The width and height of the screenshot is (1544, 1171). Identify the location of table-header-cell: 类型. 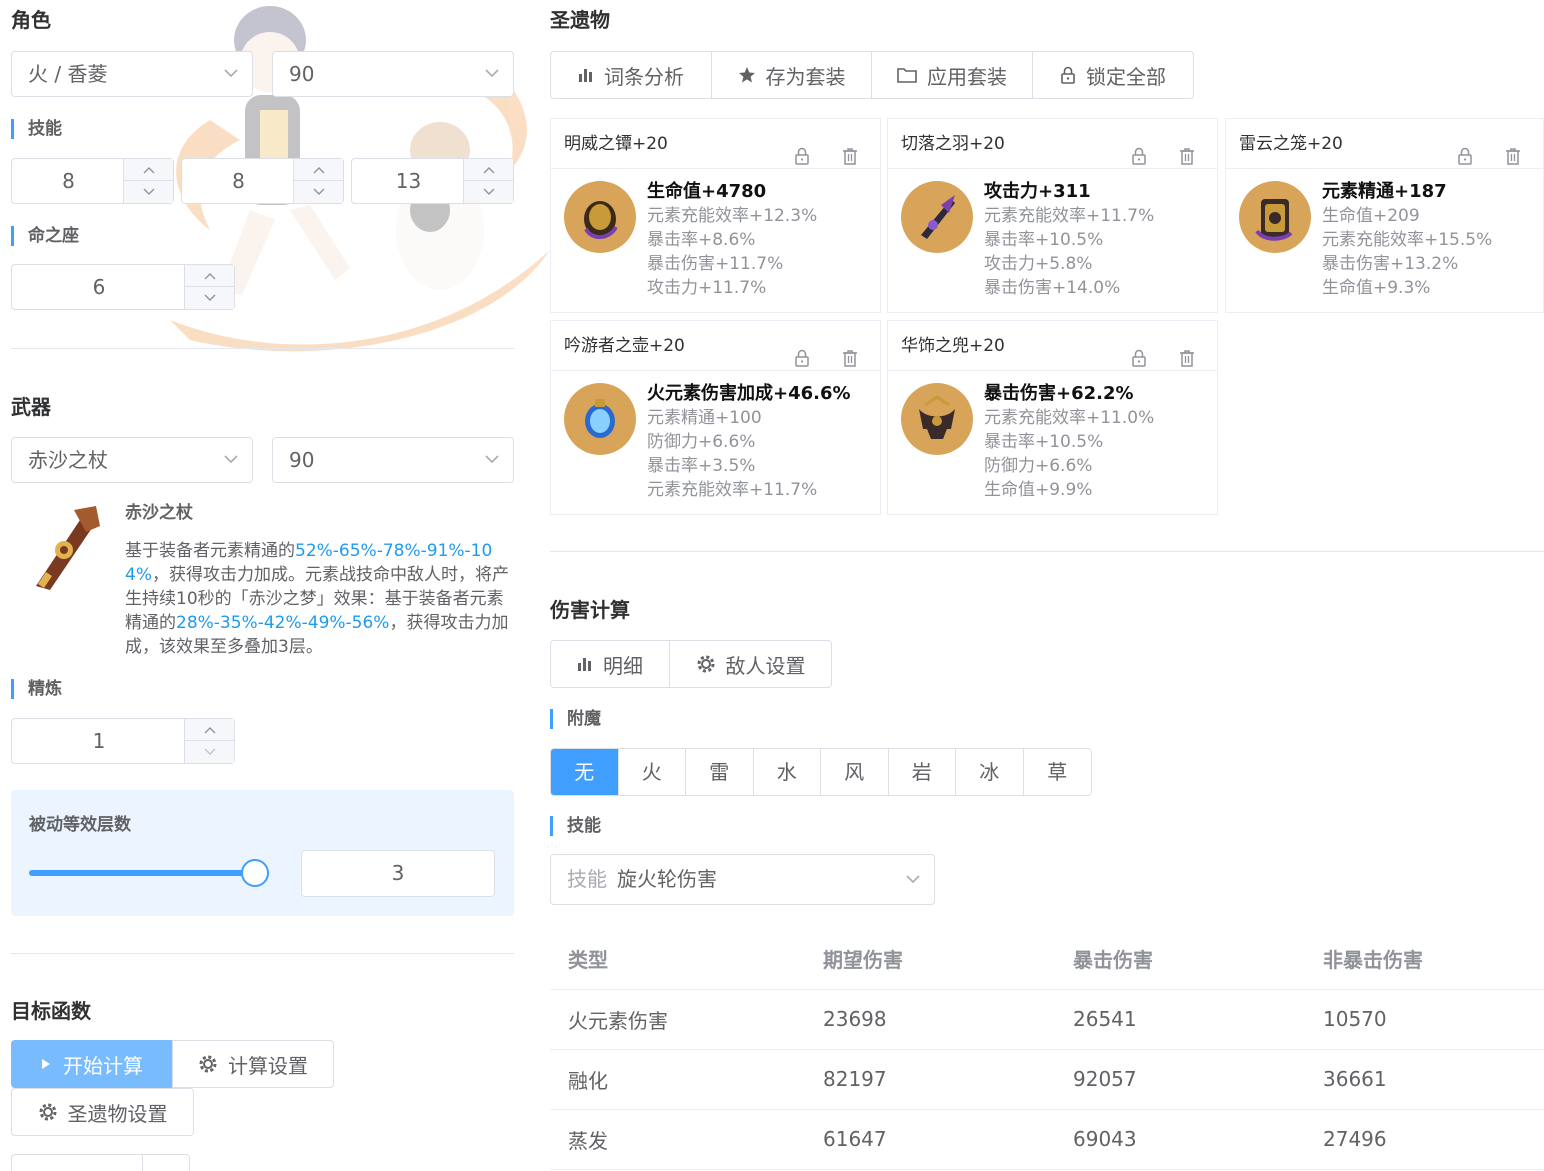
(677, 959).